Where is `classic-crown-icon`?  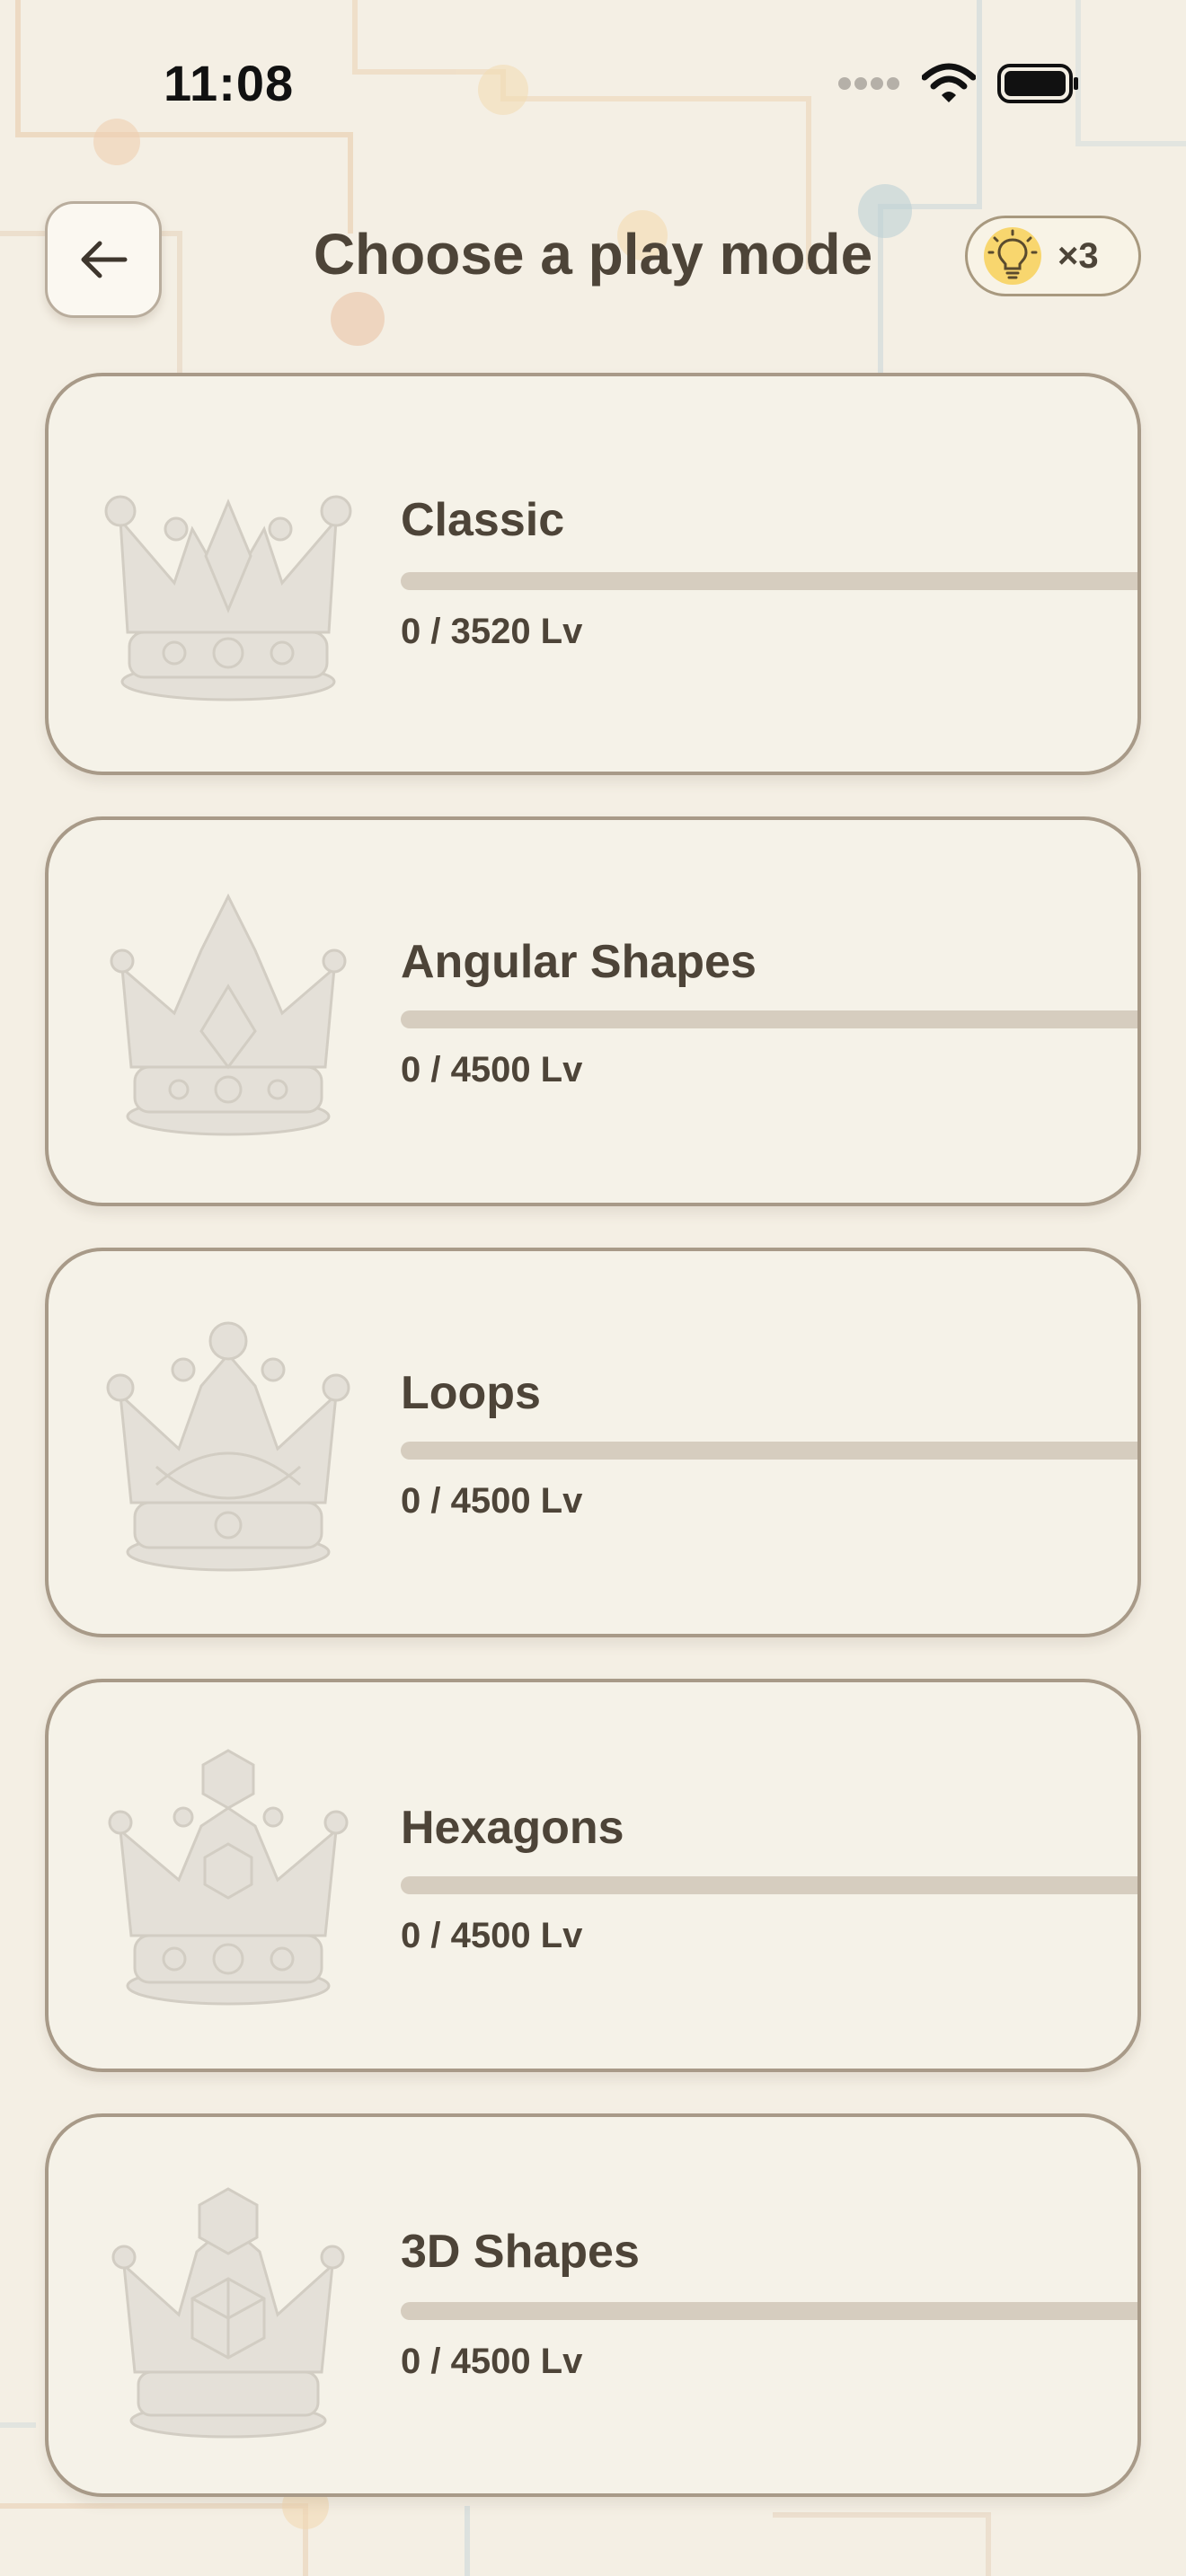 classic-crown-icon is located at coordinates (228, 598).